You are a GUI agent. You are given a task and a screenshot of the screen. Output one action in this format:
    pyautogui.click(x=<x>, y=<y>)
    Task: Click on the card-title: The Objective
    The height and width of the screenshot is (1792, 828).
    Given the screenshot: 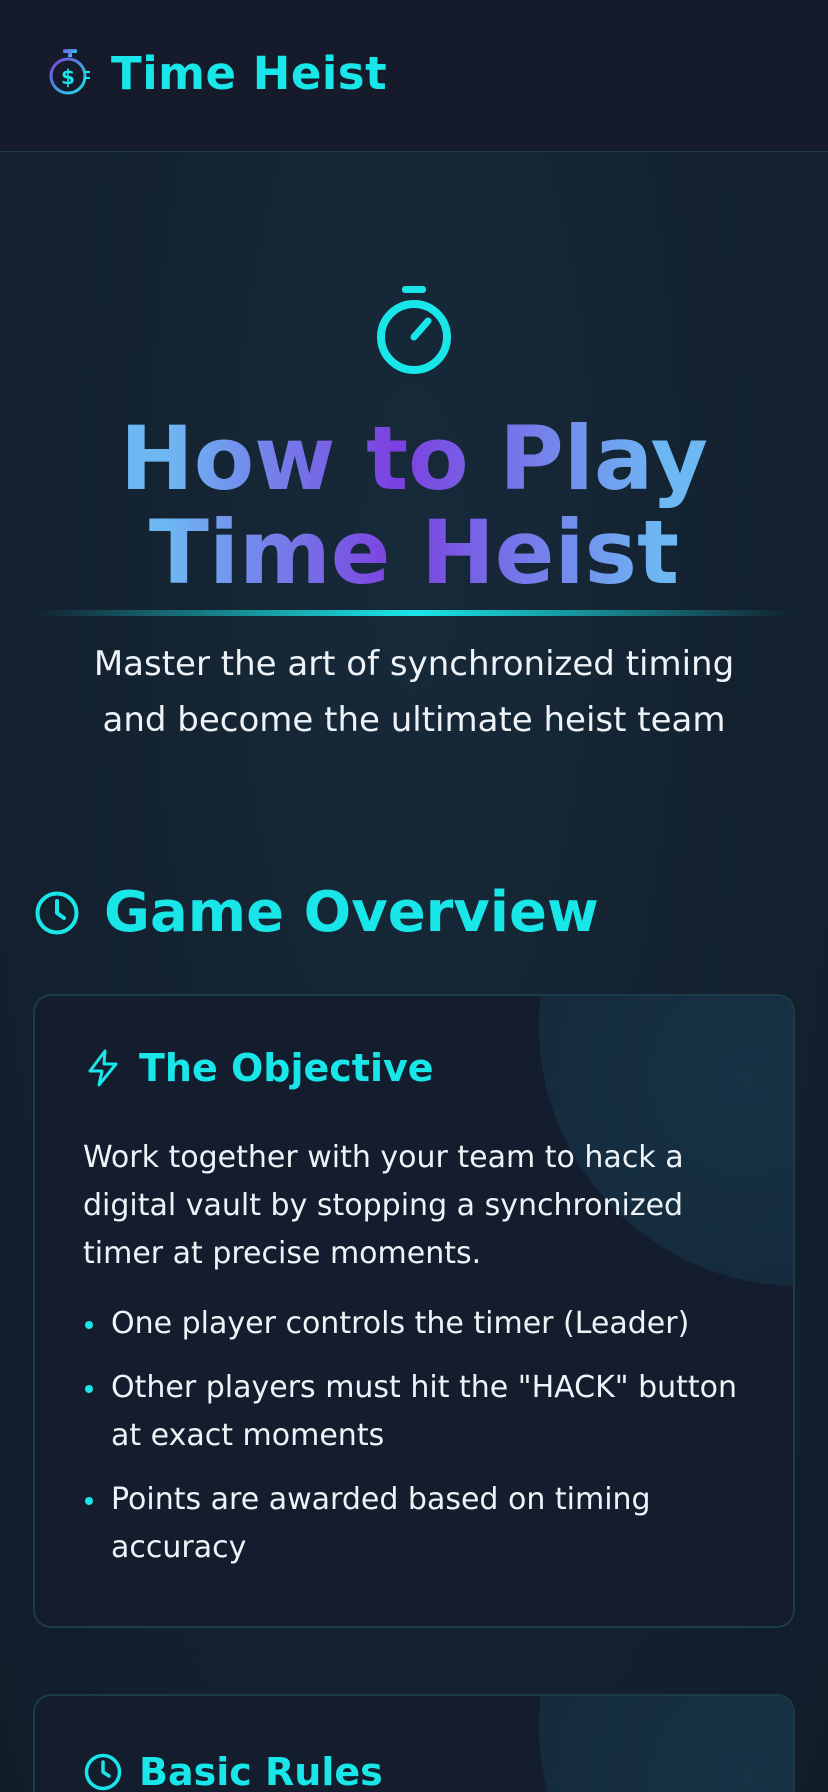 What is the action you would take?
    pyautogui.click(x=286, y=1068)
    